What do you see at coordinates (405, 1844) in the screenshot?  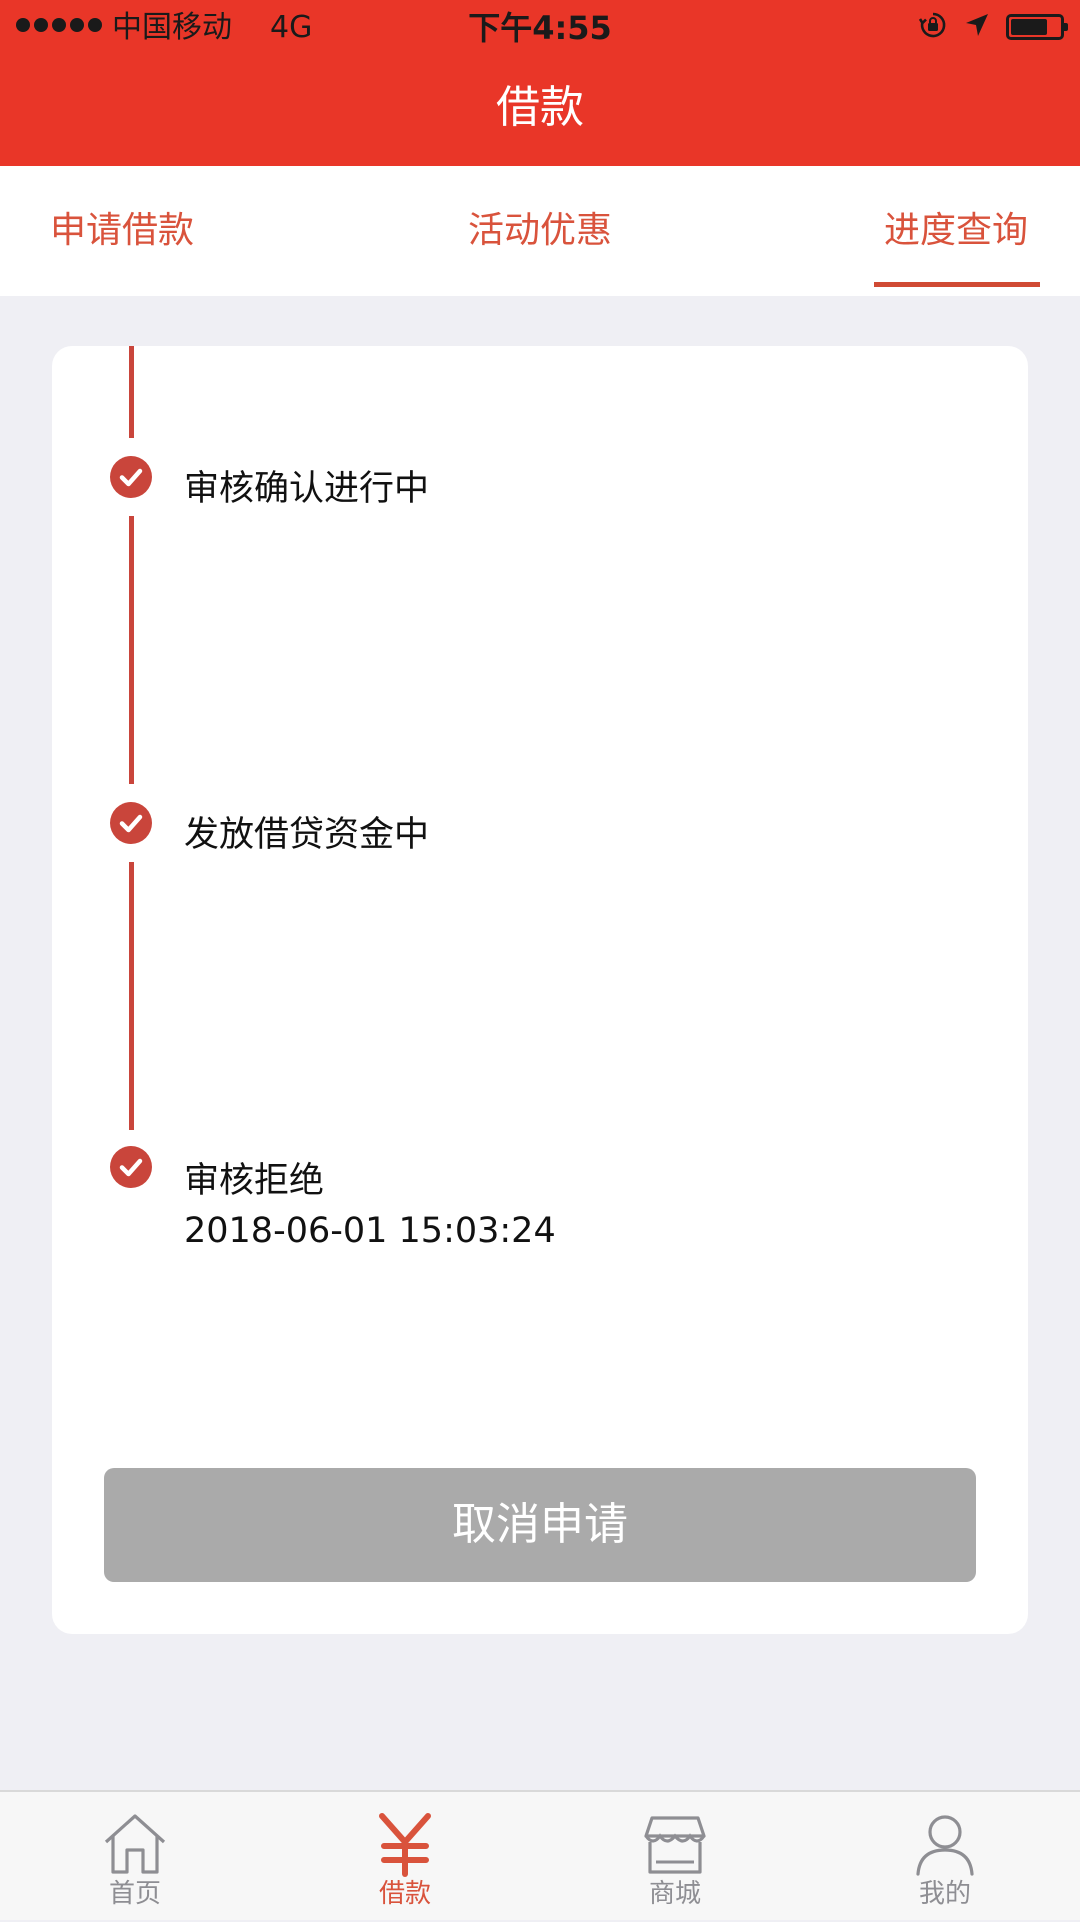 I see `yen-icon` at bounding box center [405, 1844].